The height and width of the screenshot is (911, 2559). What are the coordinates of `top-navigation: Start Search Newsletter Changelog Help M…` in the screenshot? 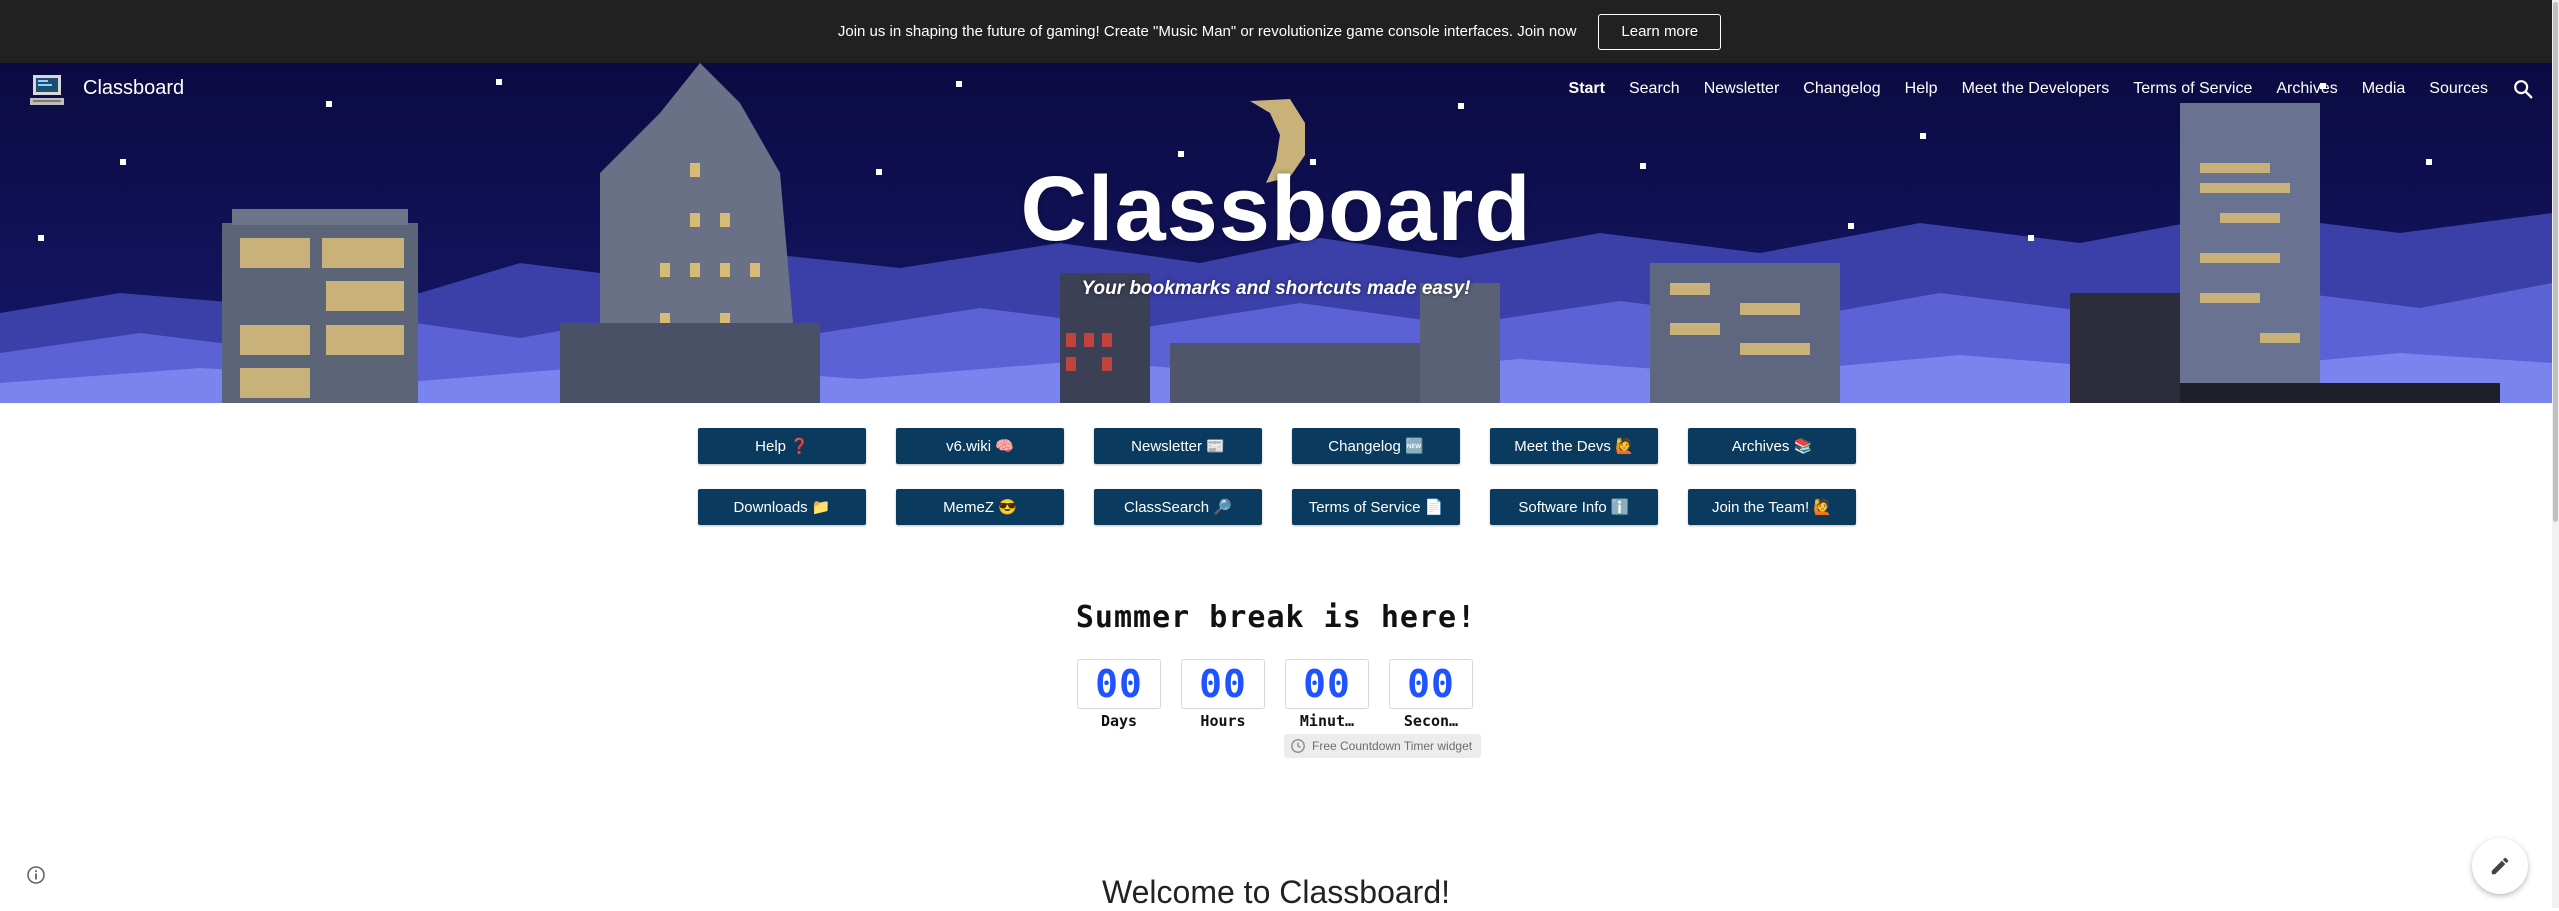 It's located at (2039, 89).